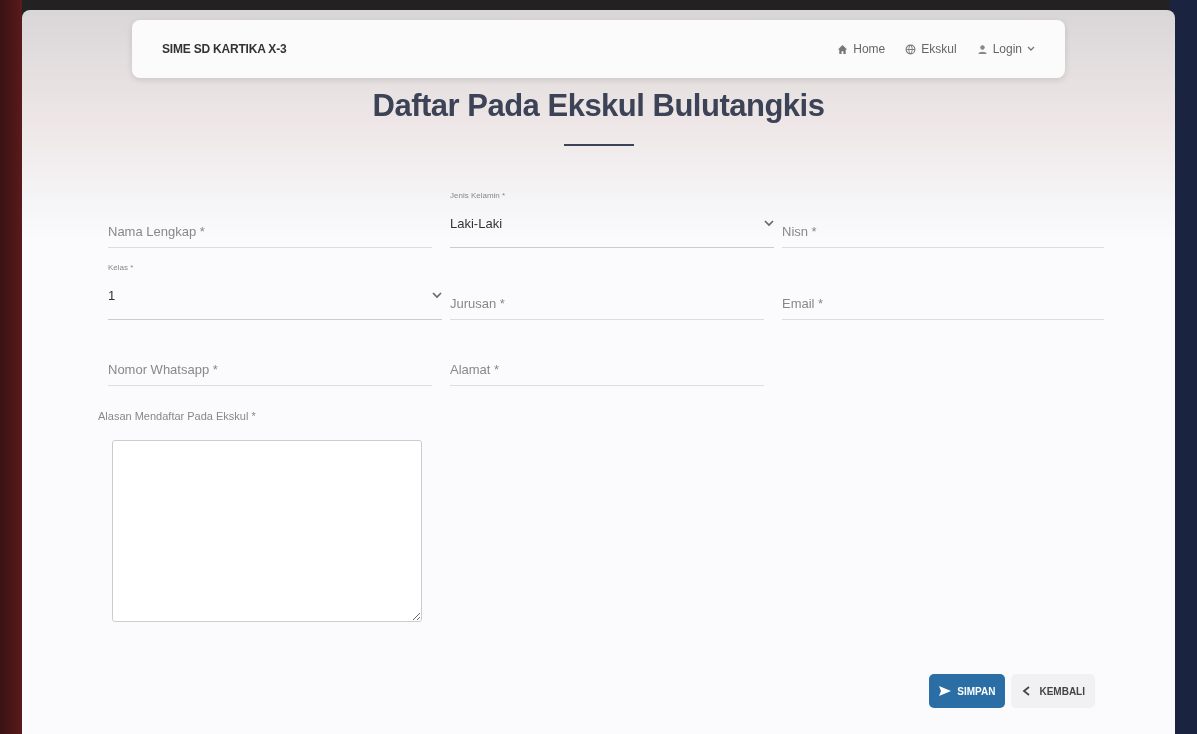  Describe the element at coordinates (861, 49) in the screenshot. I see `nav-link: Home` at that location.